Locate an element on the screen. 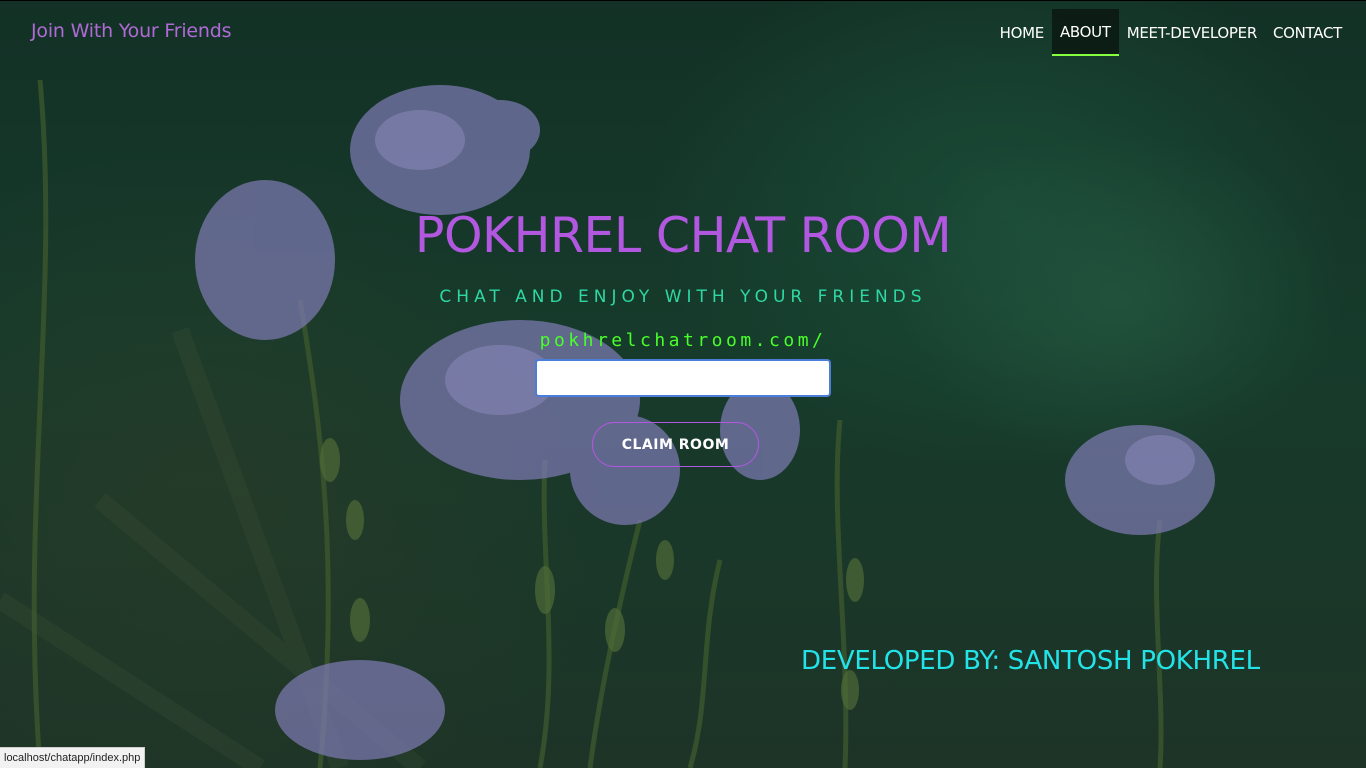  main-nav: HOME ABOUT MEET-DEVELOPER CONTACT is located at coordinates (1171, 32).